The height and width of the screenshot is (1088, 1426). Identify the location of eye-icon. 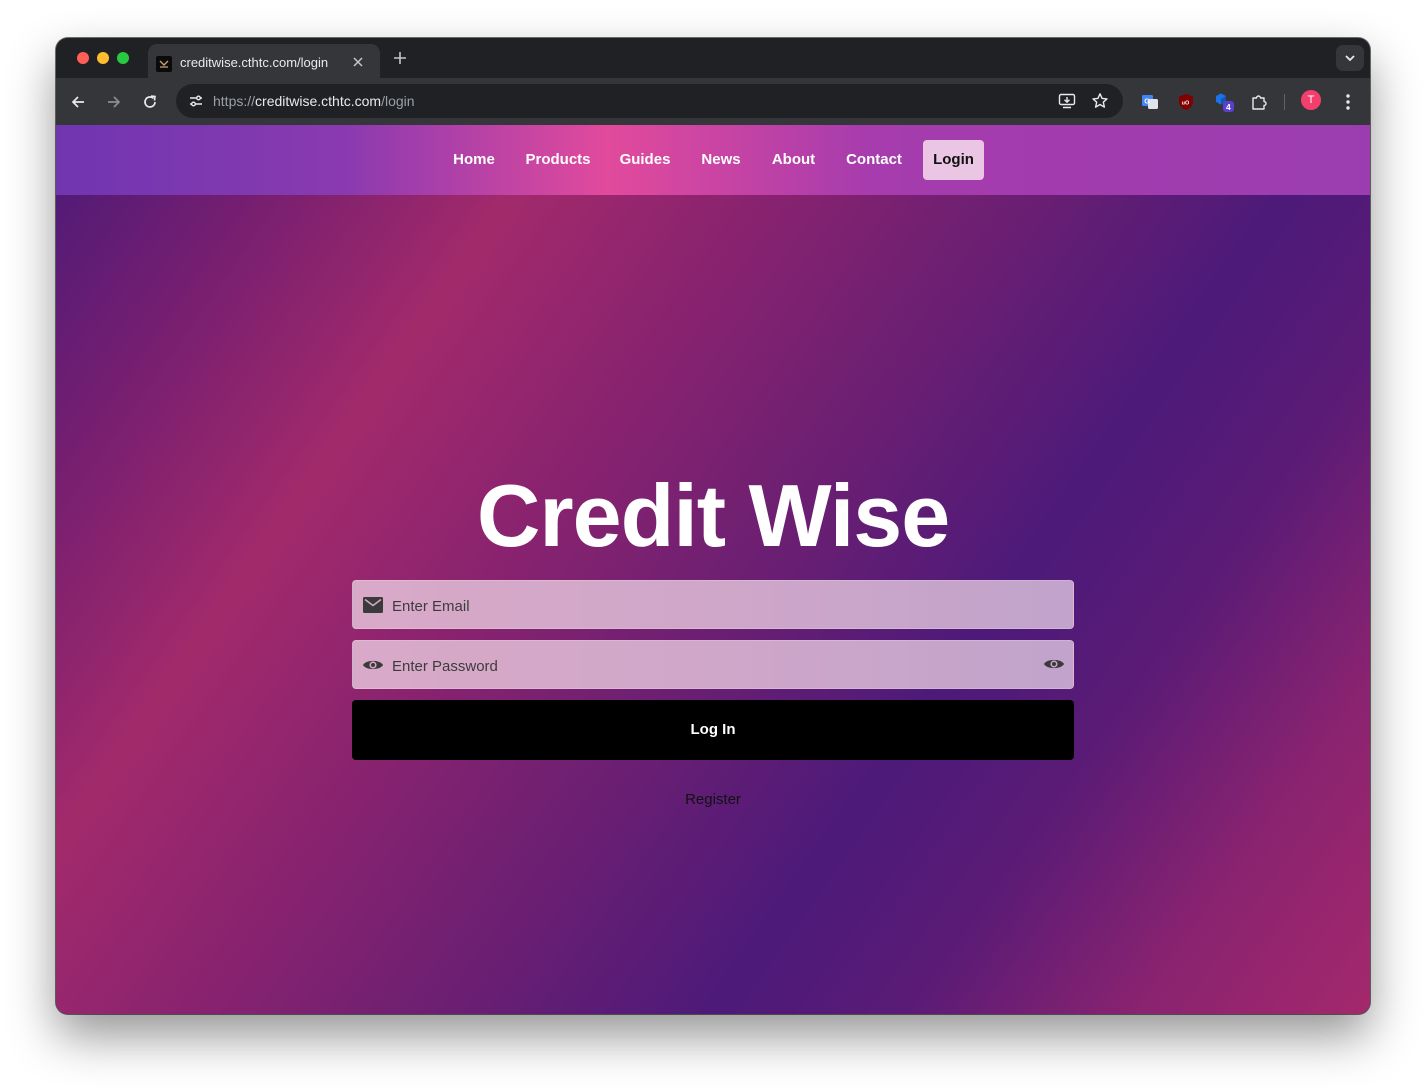
(373, 665).